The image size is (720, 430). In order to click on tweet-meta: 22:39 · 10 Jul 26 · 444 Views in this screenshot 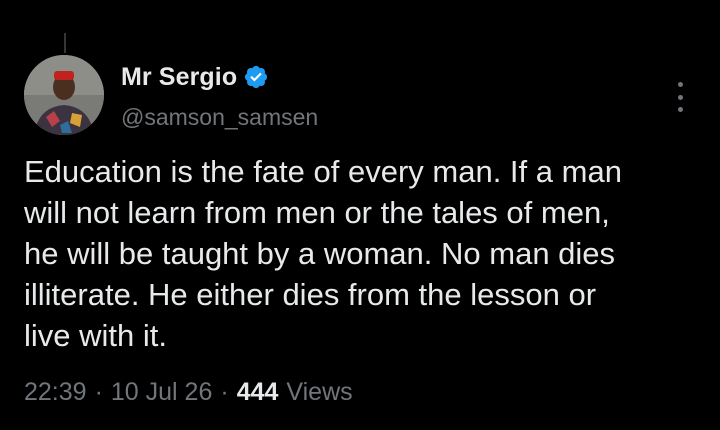, I will do `click(188, 392)`.